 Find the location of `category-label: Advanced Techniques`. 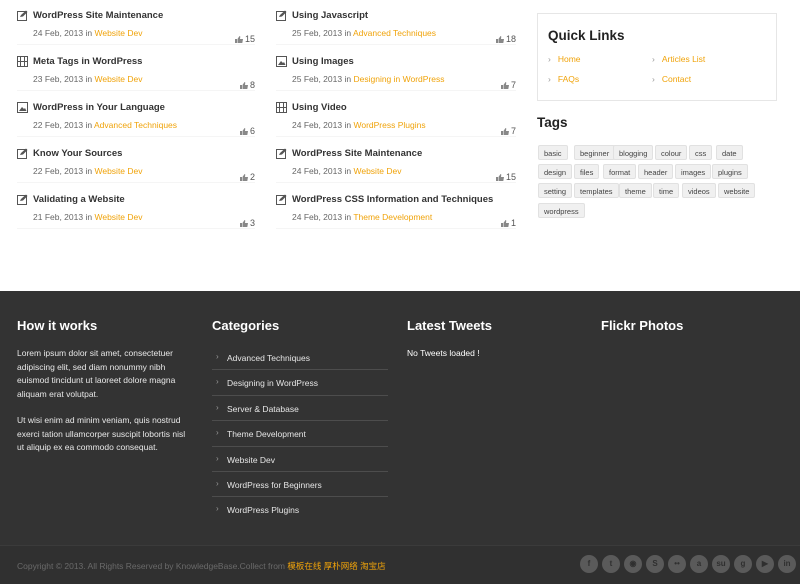

category-label: Advanced Techniques is located at coordinates (269, 358).